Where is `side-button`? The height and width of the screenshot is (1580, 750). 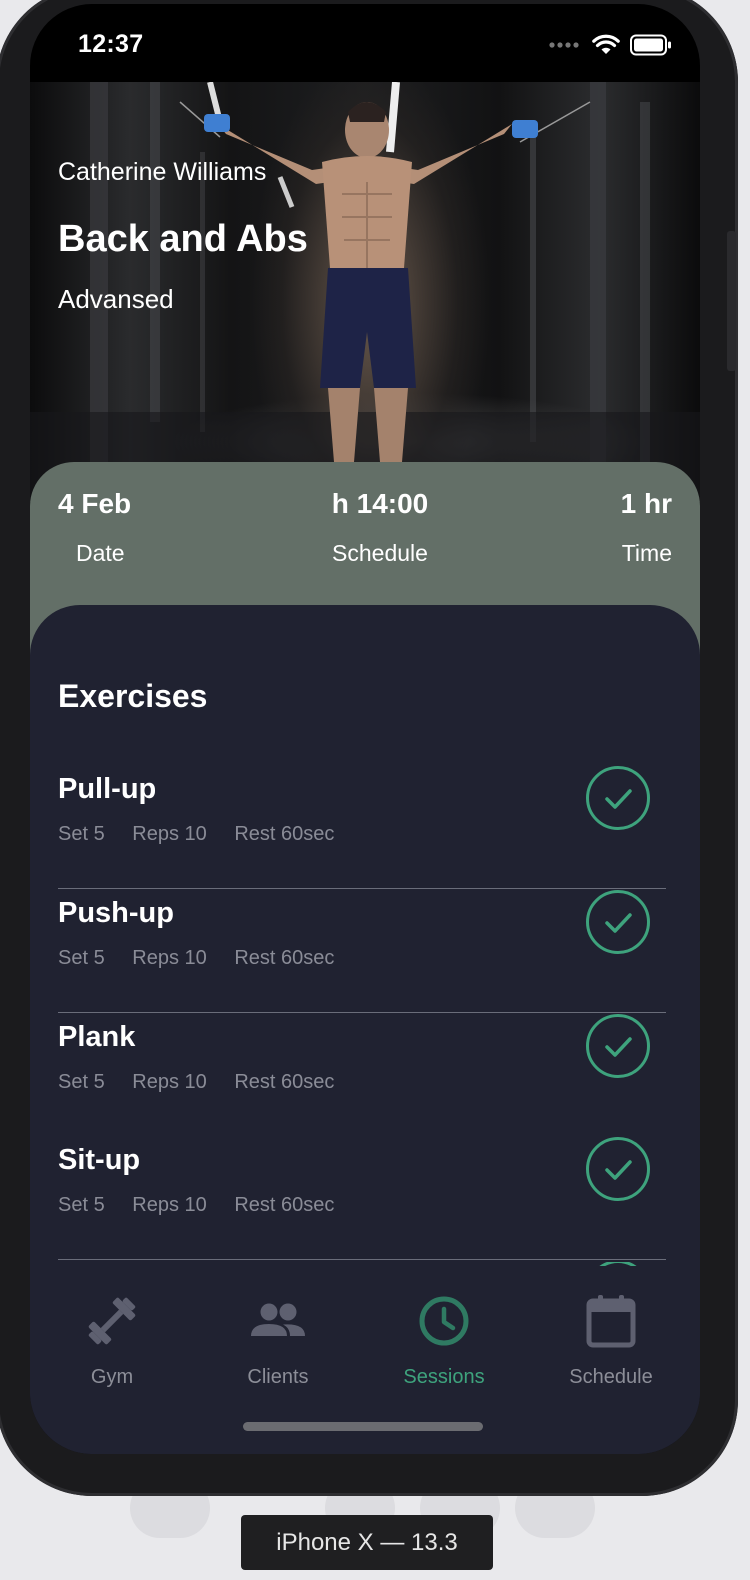 side-button is located at coordinates (731, 301).